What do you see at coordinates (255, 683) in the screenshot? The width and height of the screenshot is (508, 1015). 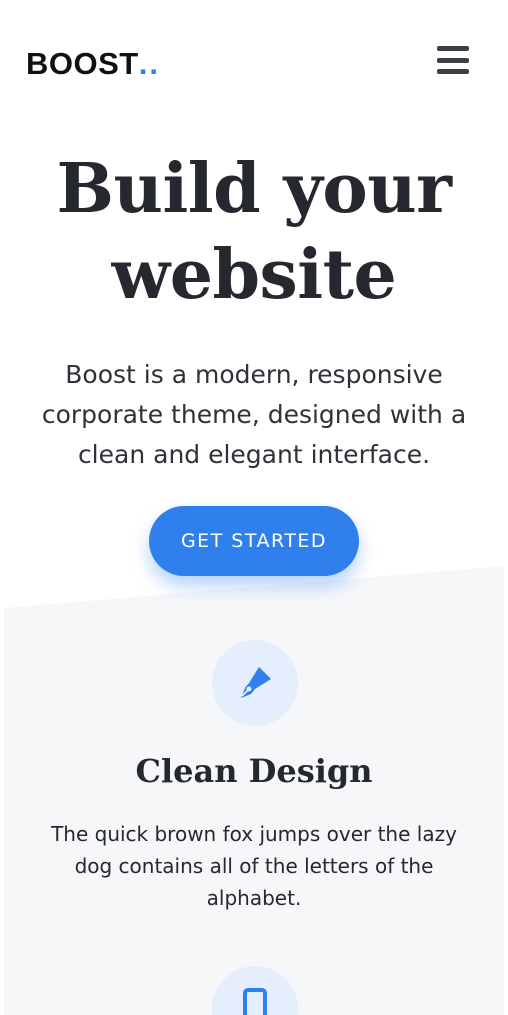 I see `pen-nib-icon` at bounding box center [255, 683].